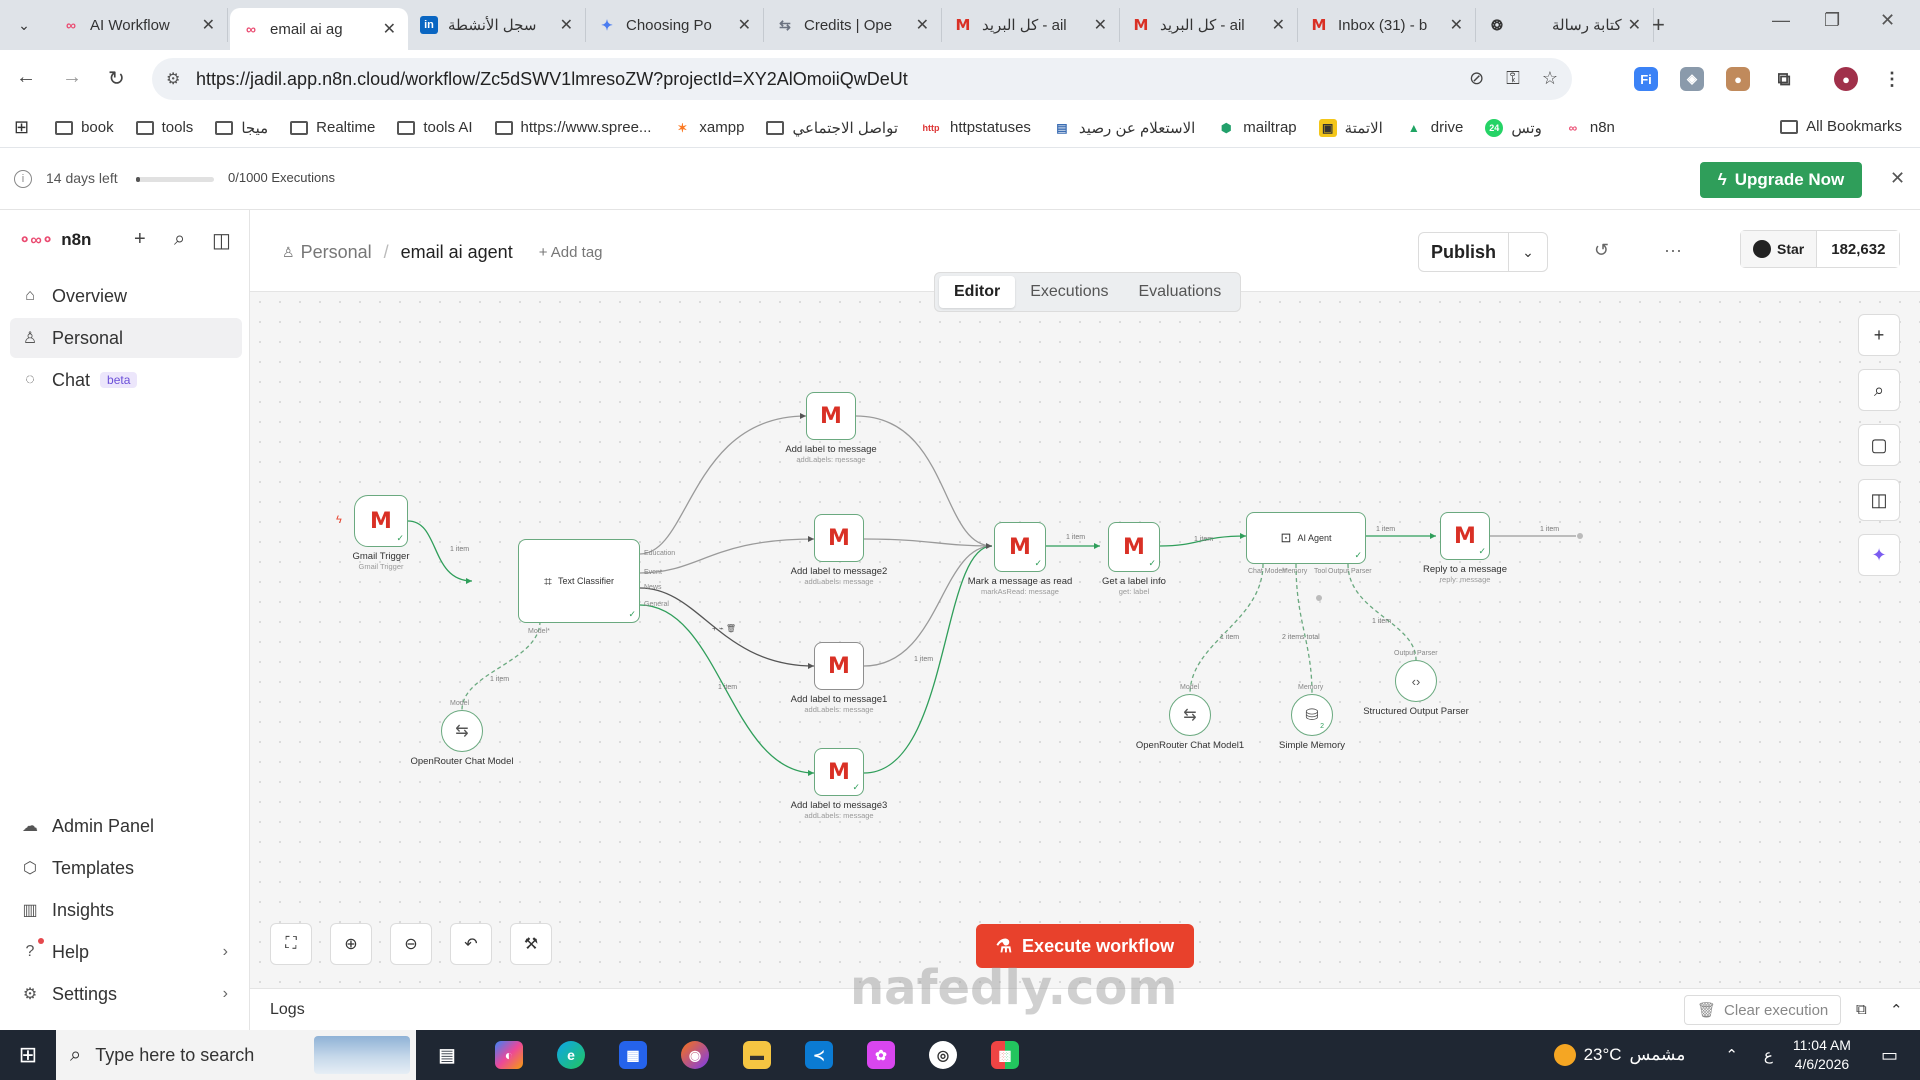  Describe the element at coordinates (831, 416) in the screenshot. I see `node-add-label-to-message: M` at that location.